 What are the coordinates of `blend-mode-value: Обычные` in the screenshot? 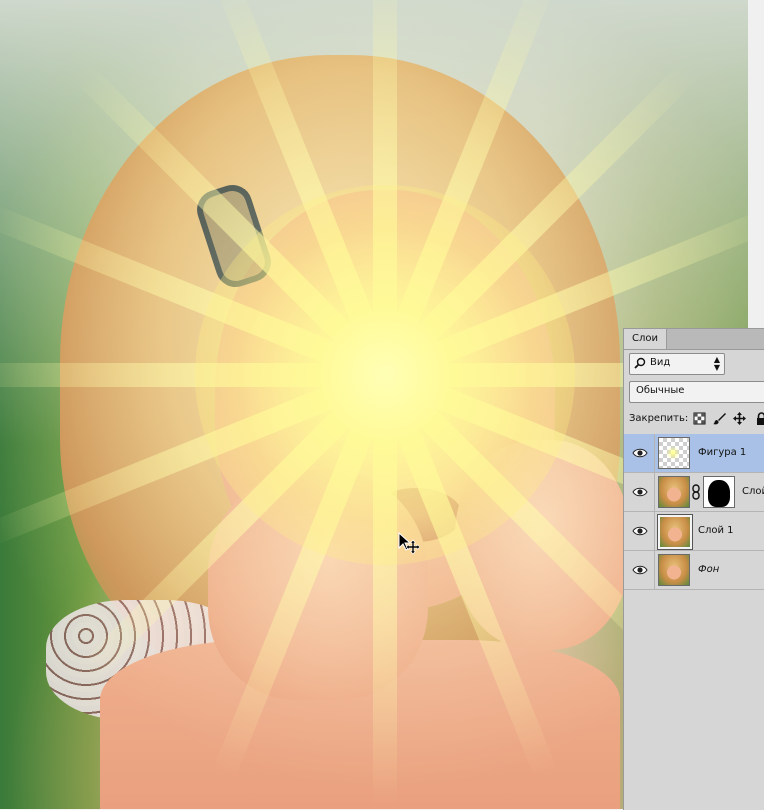 It's located at (660, 390).